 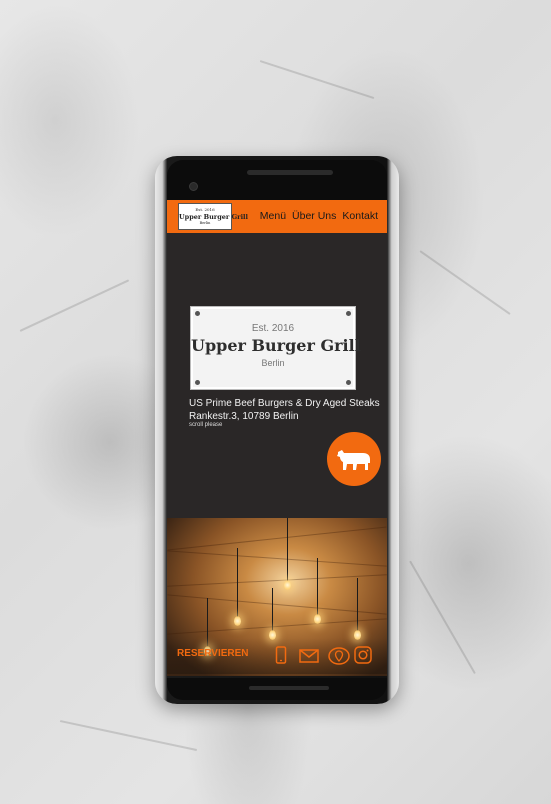 I want to click on phone-icon, so click(x=281, y=655).